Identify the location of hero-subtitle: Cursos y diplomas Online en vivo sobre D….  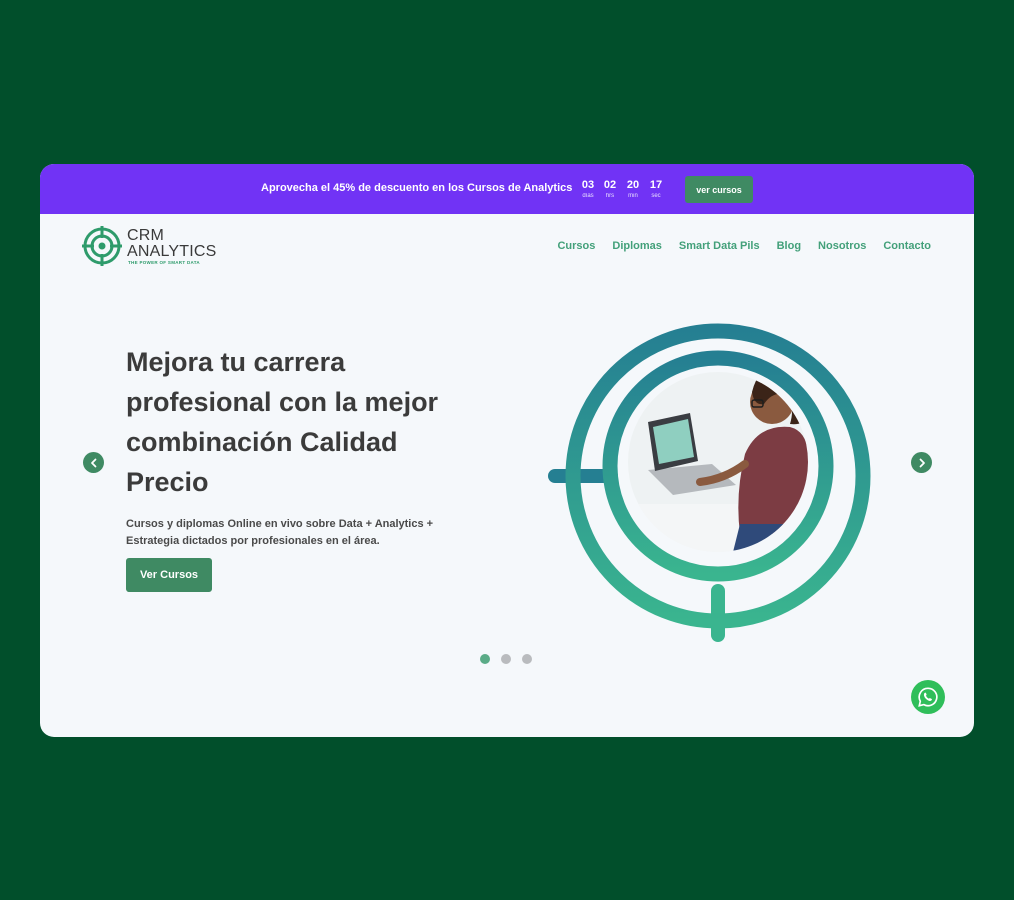
(280, 532).